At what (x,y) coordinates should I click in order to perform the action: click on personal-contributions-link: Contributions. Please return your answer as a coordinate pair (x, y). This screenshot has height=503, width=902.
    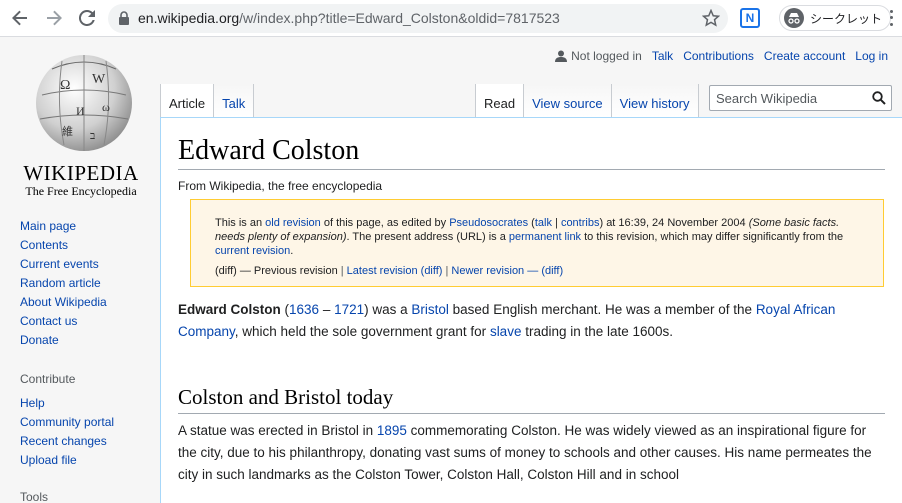
    Looking at the image, I should click on (718, 56).